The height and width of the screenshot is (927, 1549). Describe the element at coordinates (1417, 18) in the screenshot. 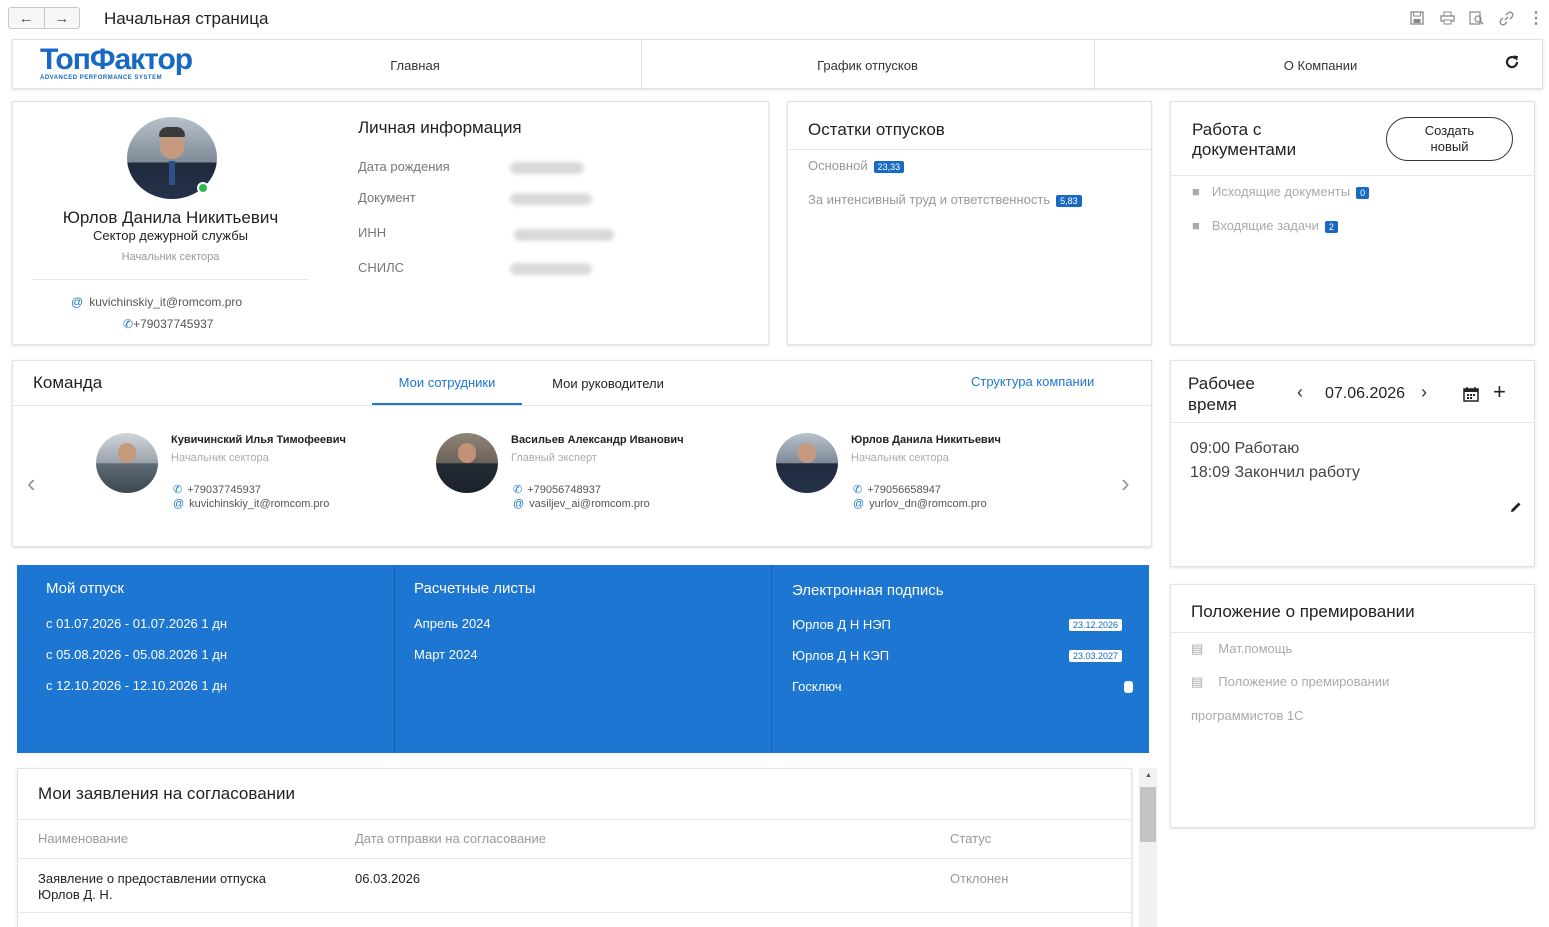

I see `save-icon` at that location.